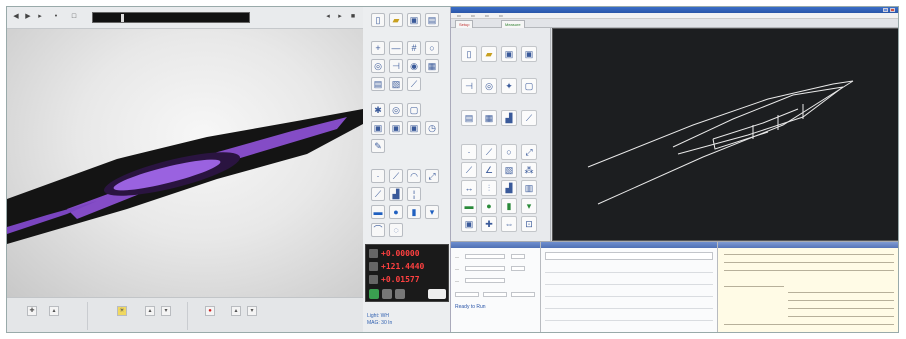  What do you see at coordinates (414, 48) in the screenshot?
I see `grid-icon: #` at bounding box center [414, 48].